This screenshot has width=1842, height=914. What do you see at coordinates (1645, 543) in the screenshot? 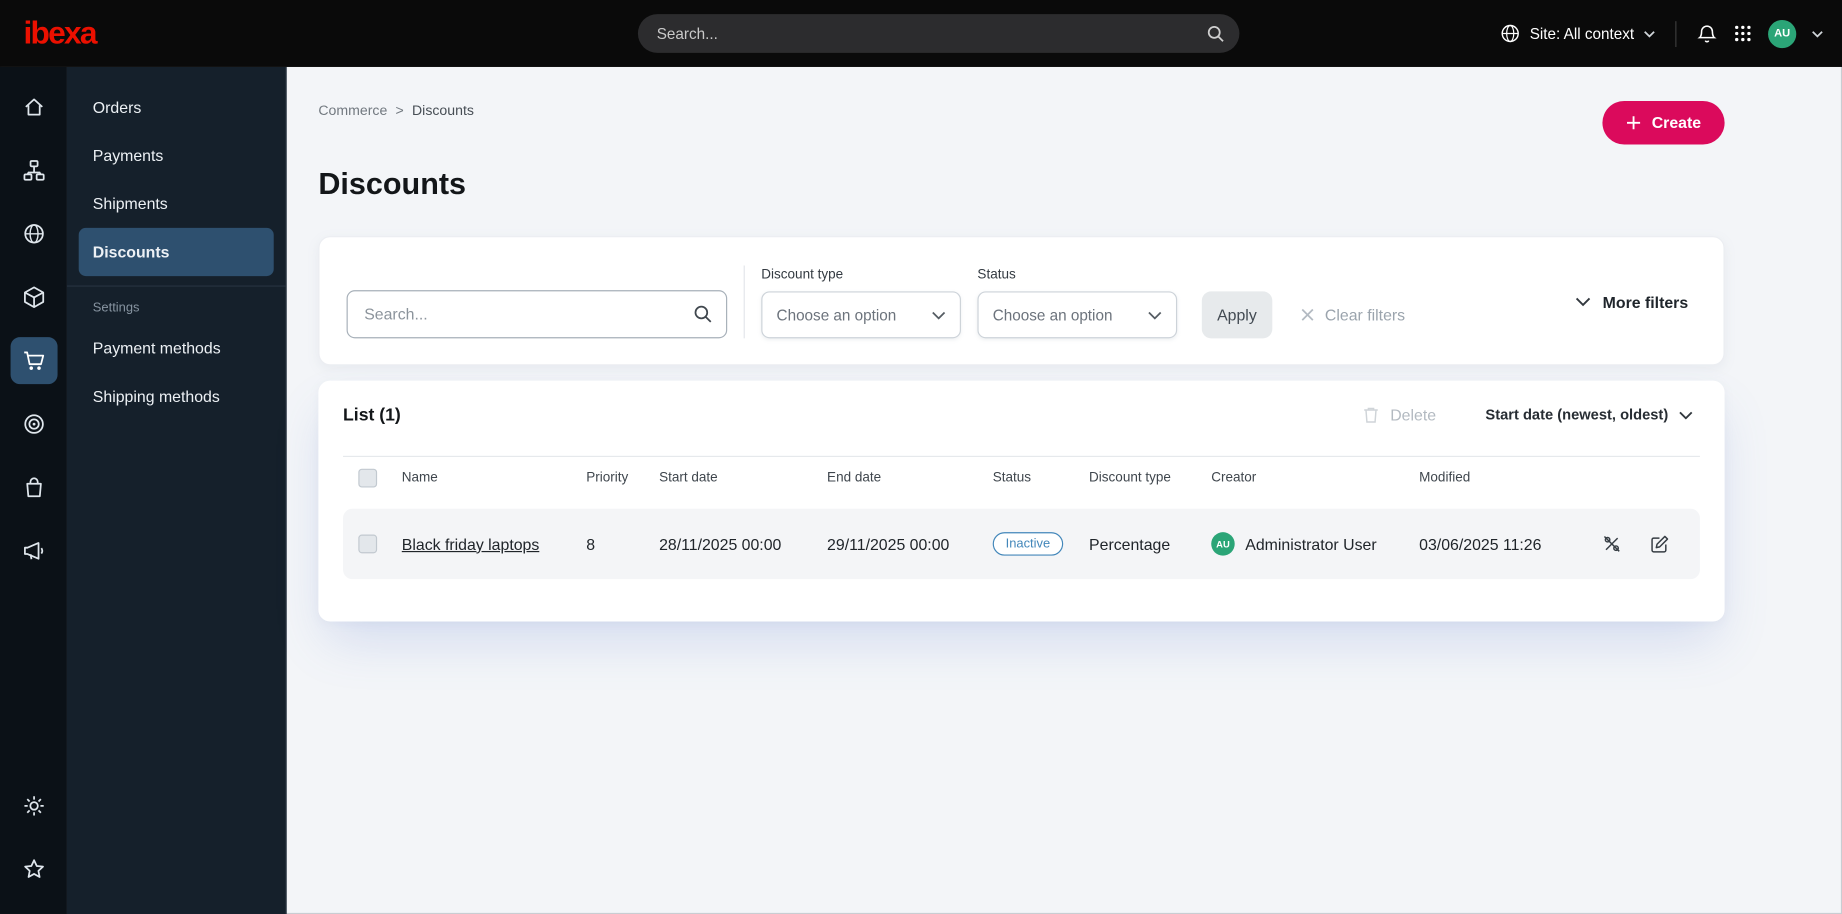
I see `row-actions` at bounding box center [1645, 543].